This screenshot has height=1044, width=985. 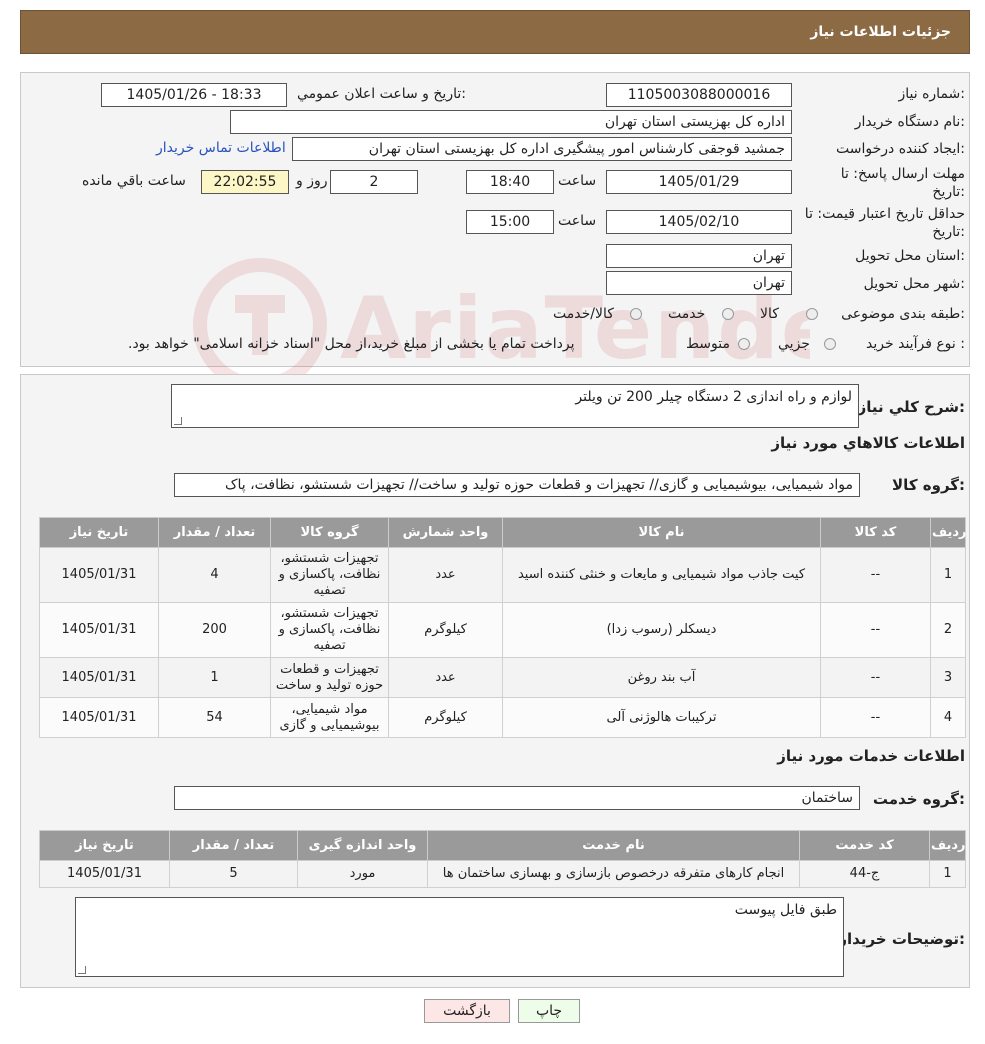 I want to click on buyer-org-field: اداره کل بهزیستی استان تهران, so click(x=511, y=122).